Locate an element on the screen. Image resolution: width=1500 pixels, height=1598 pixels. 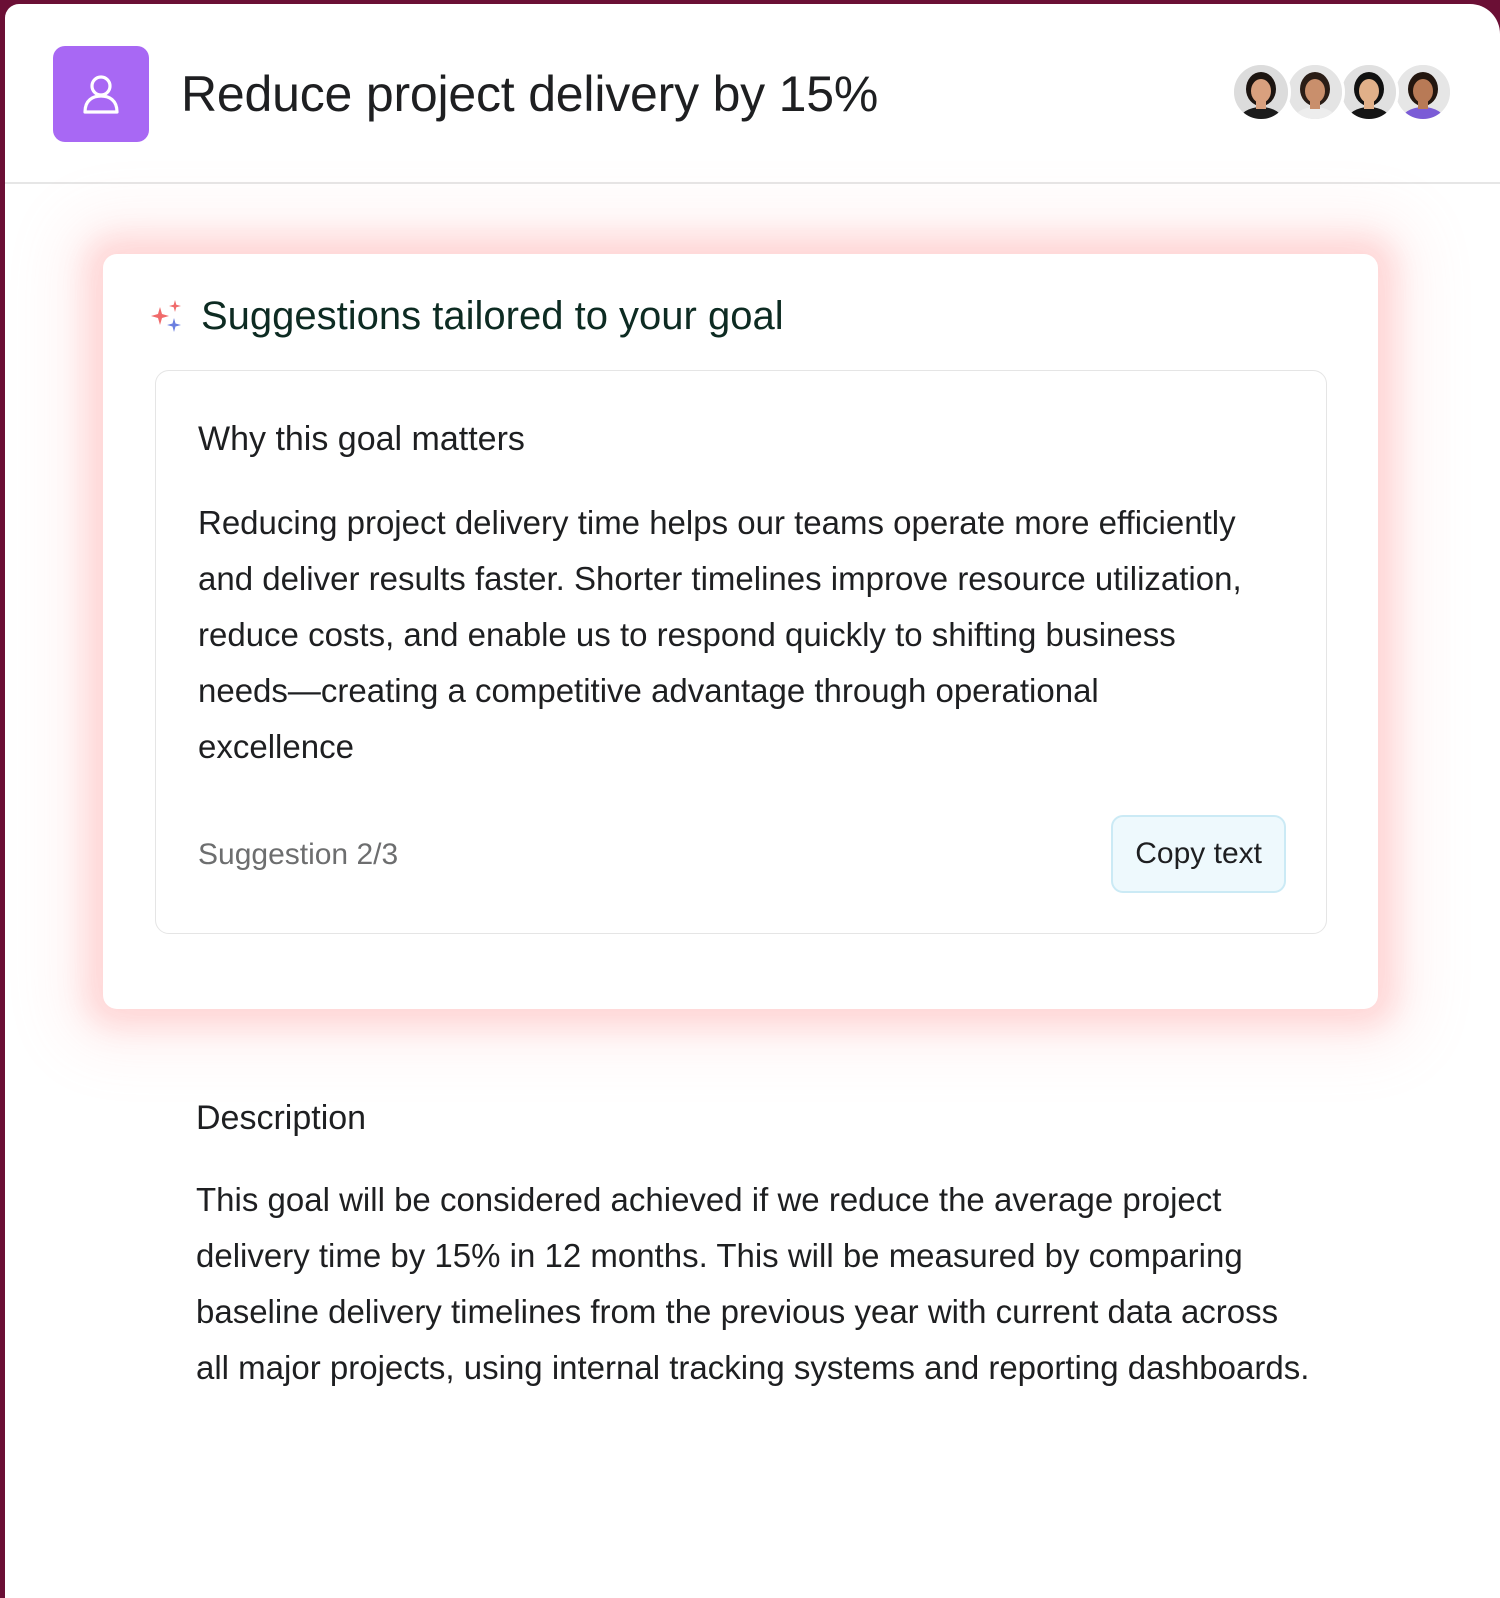
suggestions-heading: Suggestions tailored to your goal is located at coordinates (466, 316).